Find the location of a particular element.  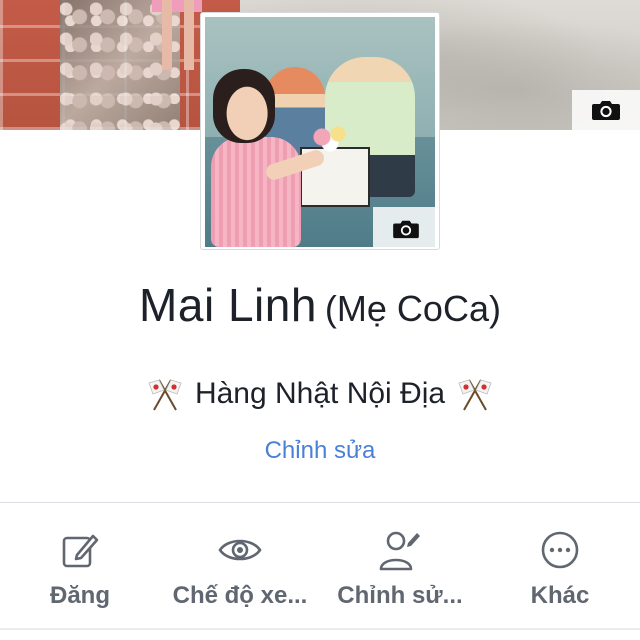

profile-bio: Hàng Nhật Nội Địa is located at coordinates (320, 394).